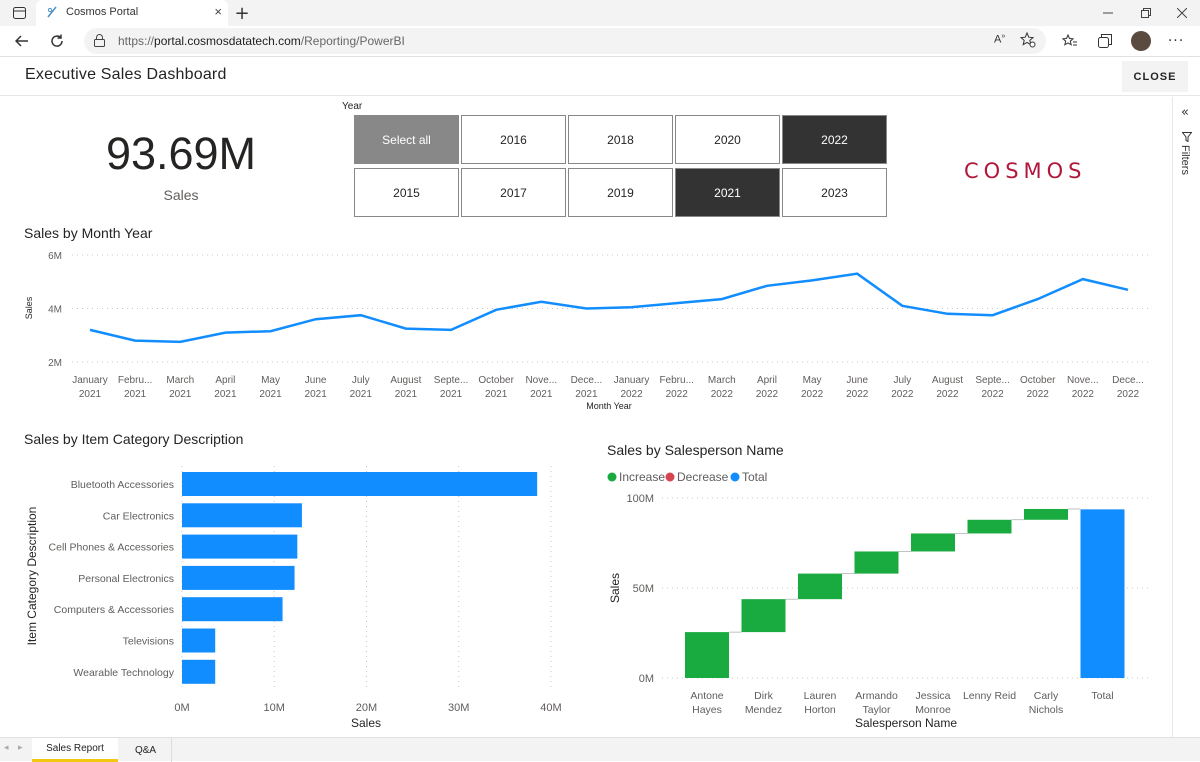 Image resolution: width=1200 pixels, height=762 pixels. Describe the element at coordinates (405, 387) in the screenshot. I see `x-tick-label: August 2021` at that location.